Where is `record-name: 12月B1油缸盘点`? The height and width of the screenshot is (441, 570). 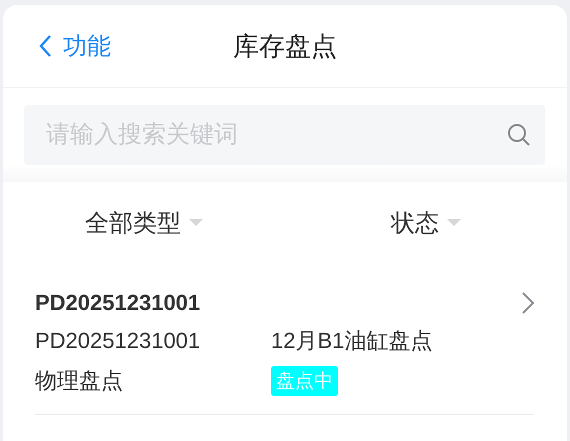 record-name: 12月B1油缸盘点 is located at coordinates (352, 341).